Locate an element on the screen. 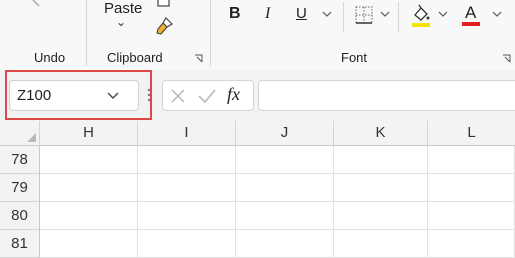 This screenshot has height=258, width=515. bold-button: B is located at coordinates (235, 14).